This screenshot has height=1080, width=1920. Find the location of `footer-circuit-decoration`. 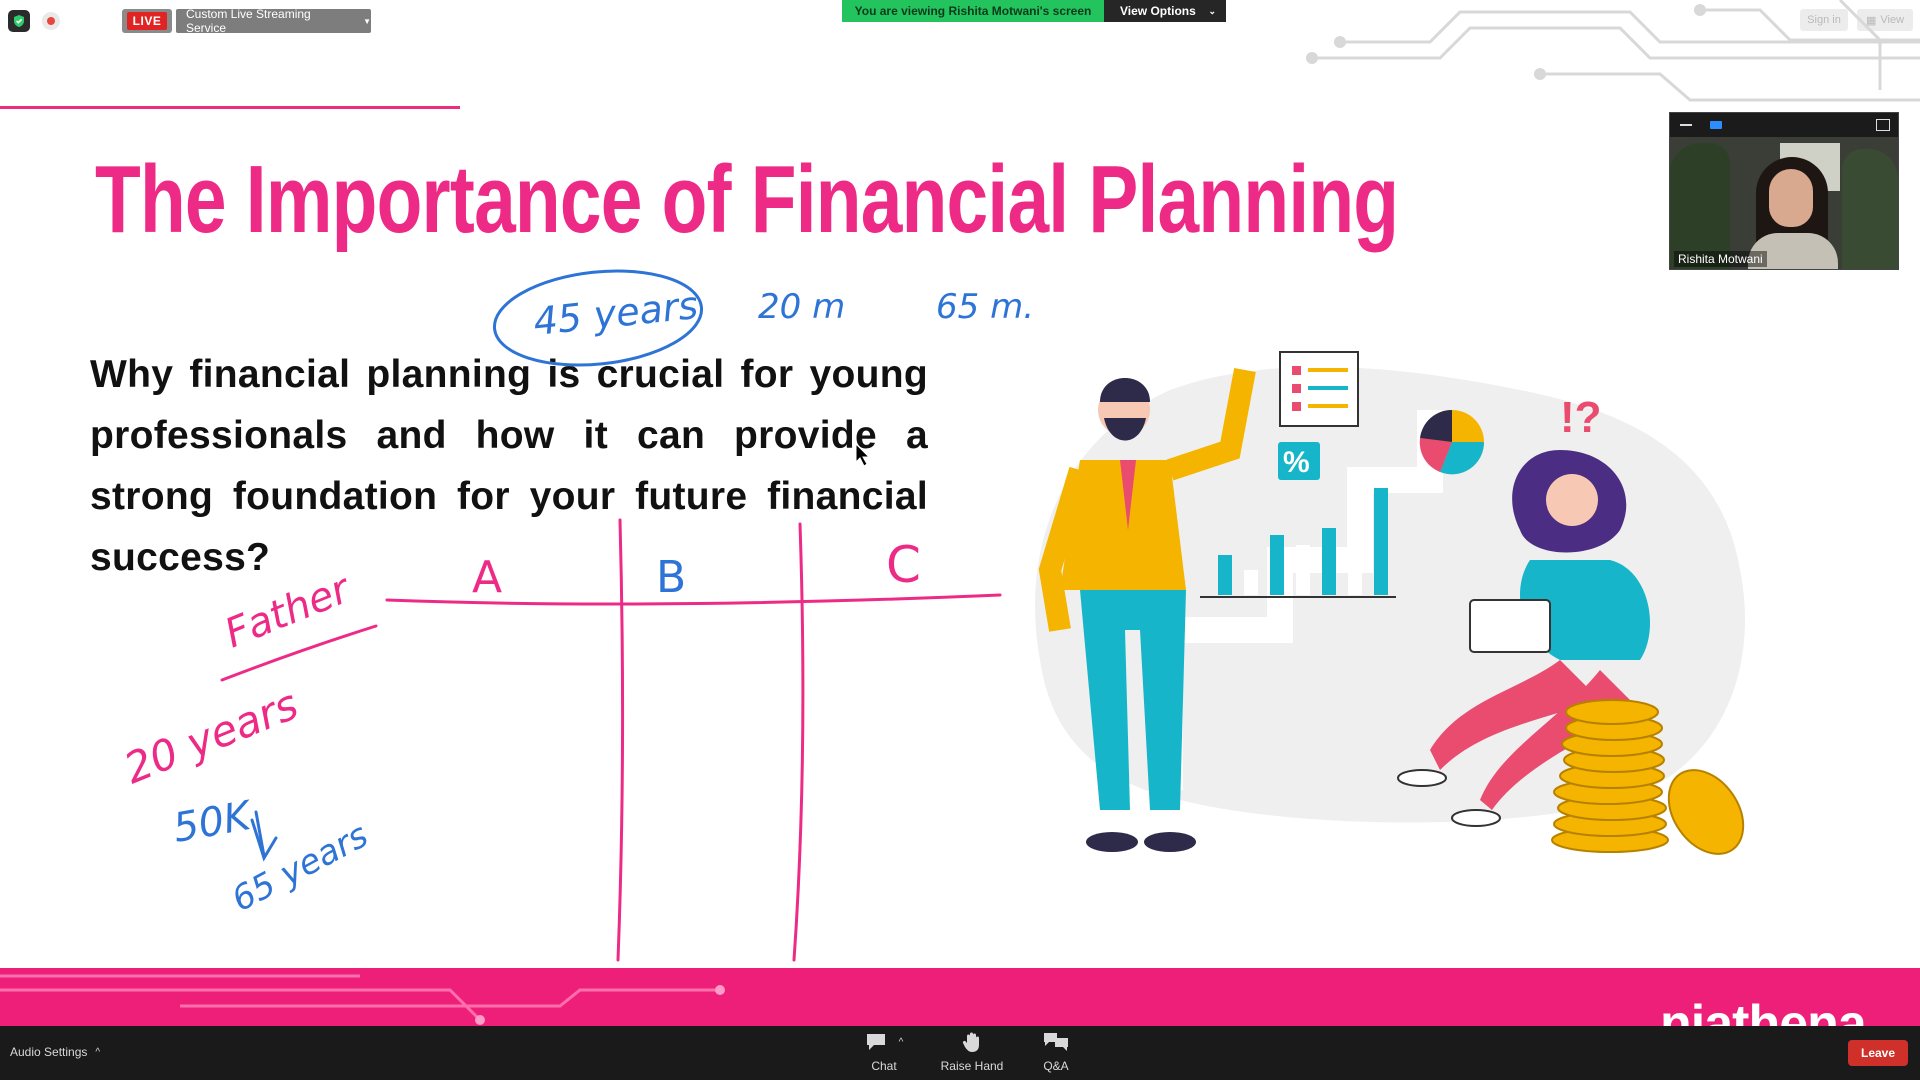

footer-circuit-decoration is located at coordinates (362, 999).